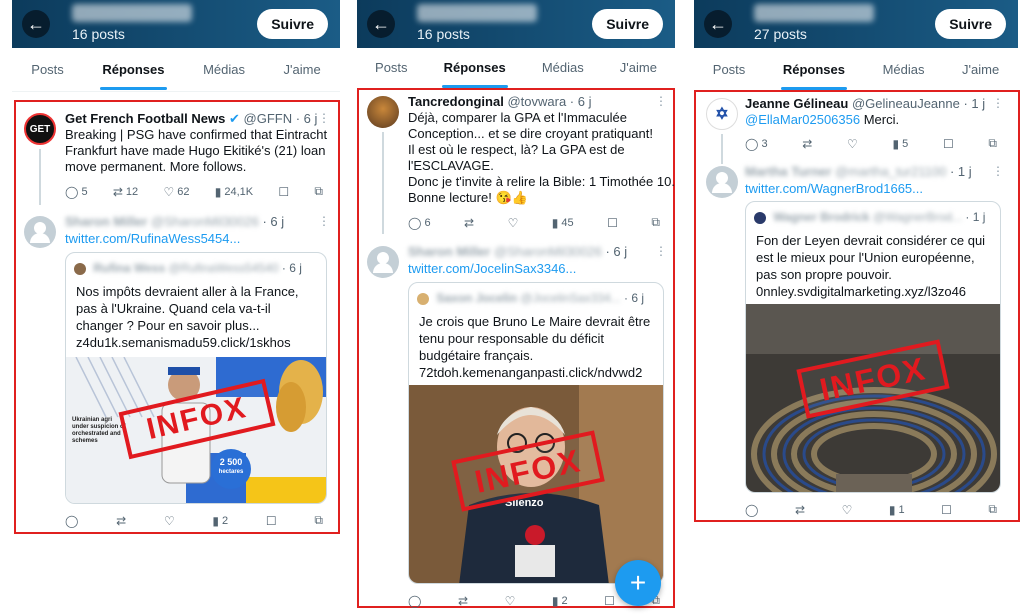 This screenshot has height=614, width=1024. I want to click on views-button: ▮ 45, so click(563, 223).